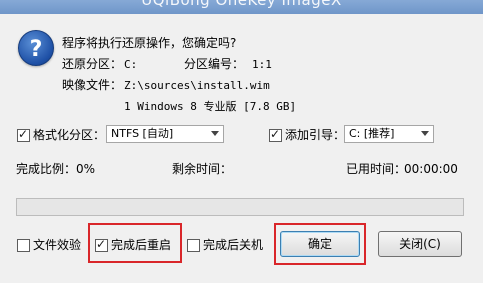 Image resolution: width=483 pixels, height=283 pixels. Describe the element at coordinates (149, 43) in the screenshot. I see `confirm-question: 程序将执行还原操作，您确定吗?` at that location.